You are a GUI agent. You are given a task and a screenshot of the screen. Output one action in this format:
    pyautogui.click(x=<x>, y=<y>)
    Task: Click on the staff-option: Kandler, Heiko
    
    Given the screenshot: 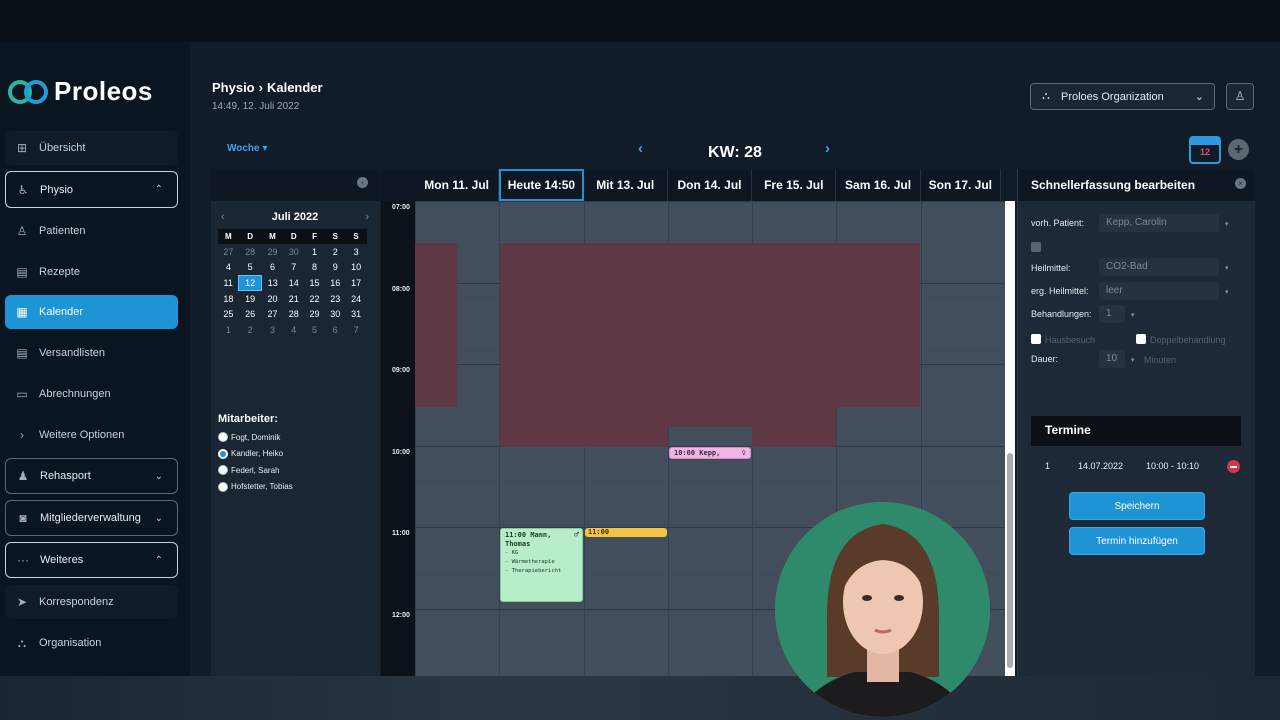 What is the action you would take?
    pyautogui.click(x=250, y=453)
    